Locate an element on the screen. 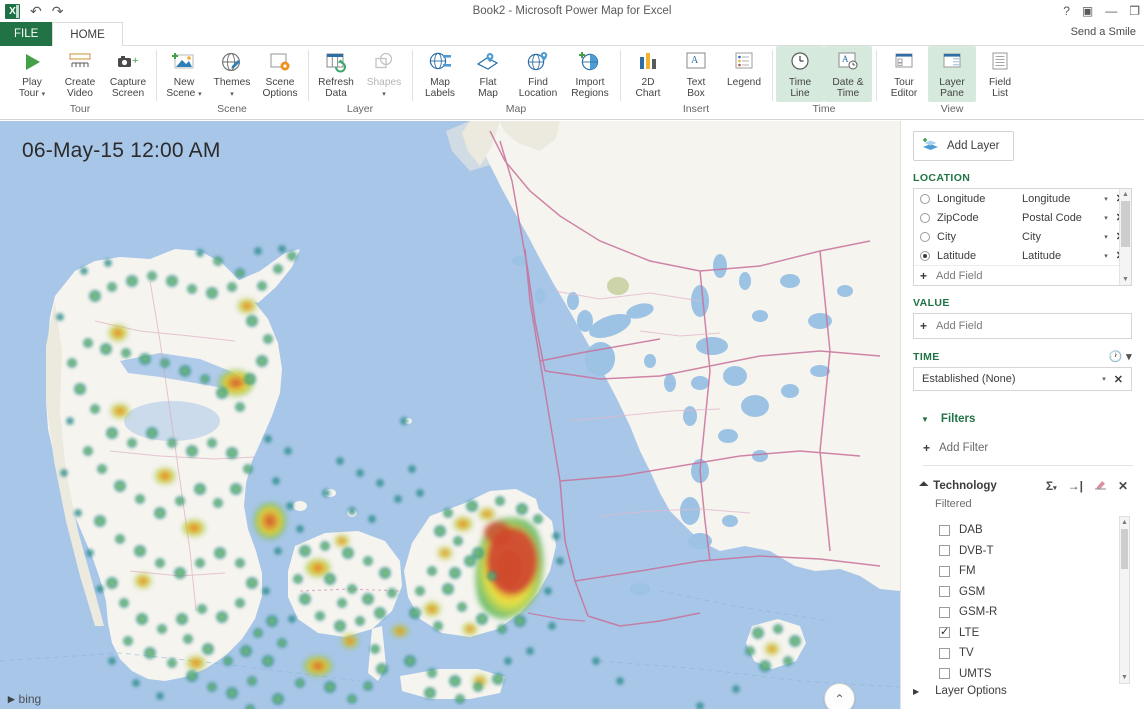  location-radio-latitude is located at coordinates (925, 255).